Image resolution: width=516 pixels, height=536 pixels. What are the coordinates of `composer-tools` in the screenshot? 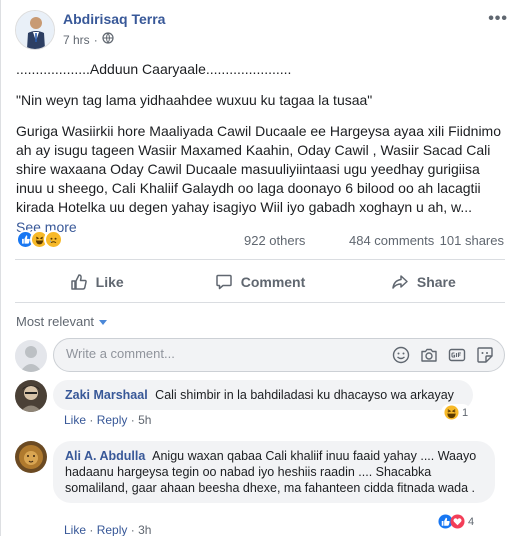 It's located at (443, 356).